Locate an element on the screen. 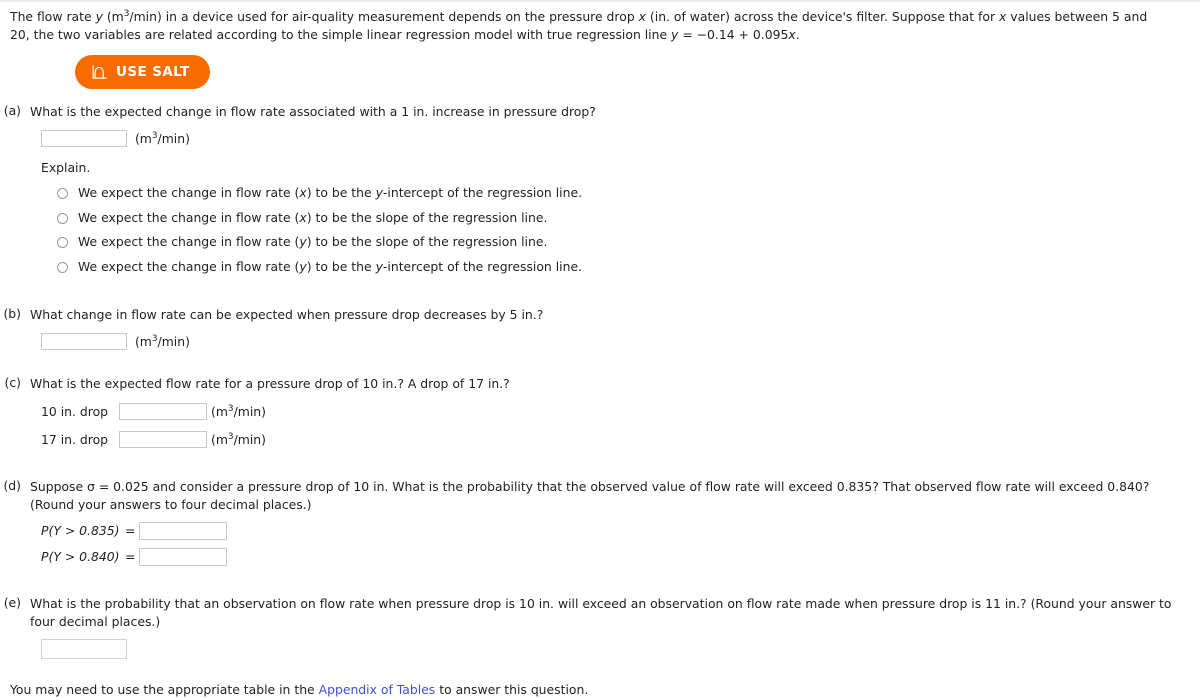 The image size is (1200, 698). part-e-label: (e) is located at coordinates (12, 602).